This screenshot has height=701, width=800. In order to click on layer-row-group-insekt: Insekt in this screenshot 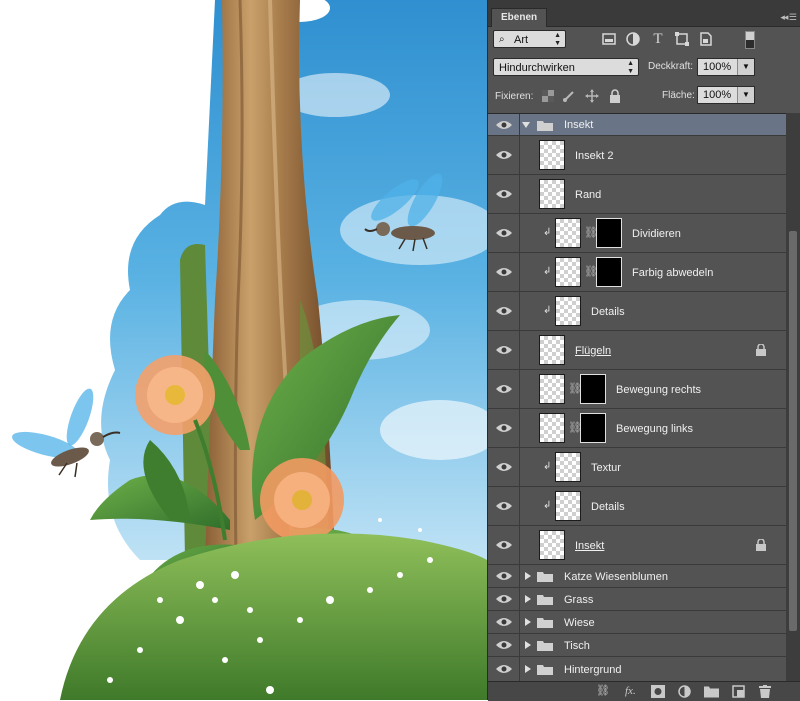, I will do `click(637, 125)`.